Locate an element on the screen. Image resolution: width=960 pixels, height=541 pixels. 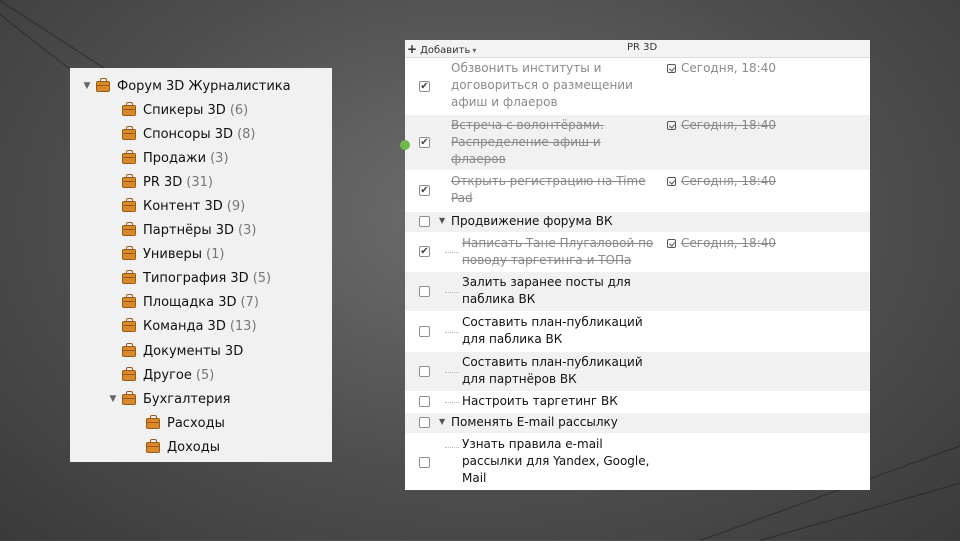
tree-subitem-income: Доходы is located at coordinates (183, 447).